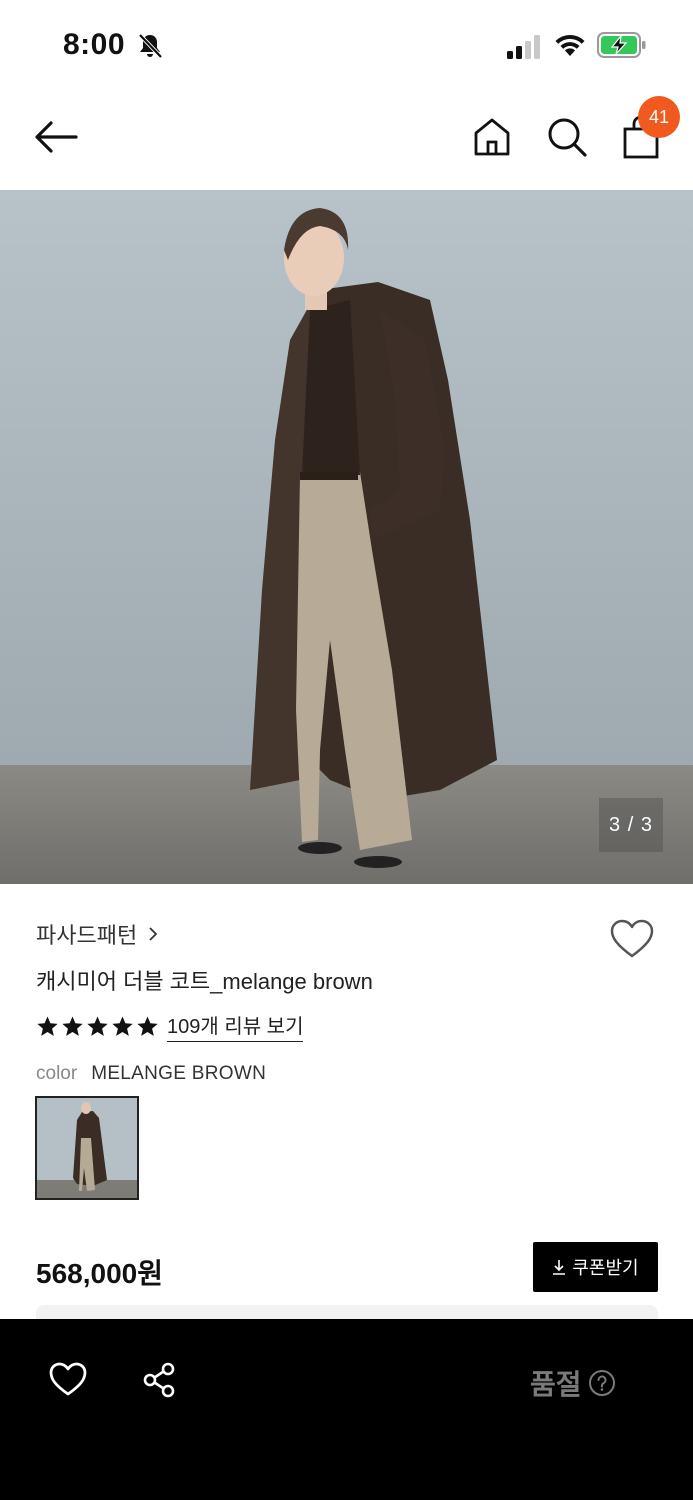 Image resolution: width=693 pixels, height=1500 pixels. What do you see at coordinates (235, 1026) in the screenshot?
I see `review-link: 109개 리뷰 보기` at bounding box center [235, 1026].